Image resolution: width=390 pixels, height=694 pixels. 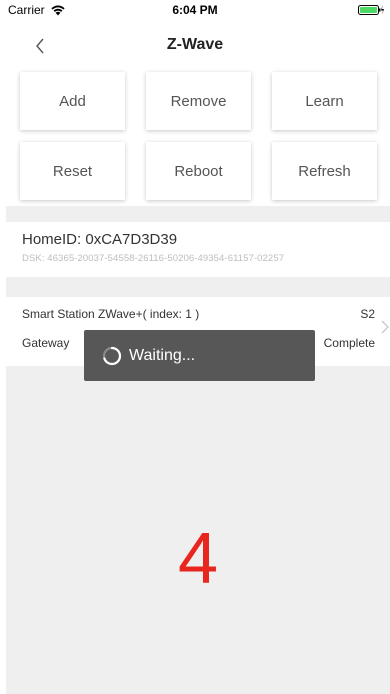 What do you see at coordinates (46, 343) in the screenshot?
I see `device-type: Gateway` at bounding box center [46, 343].